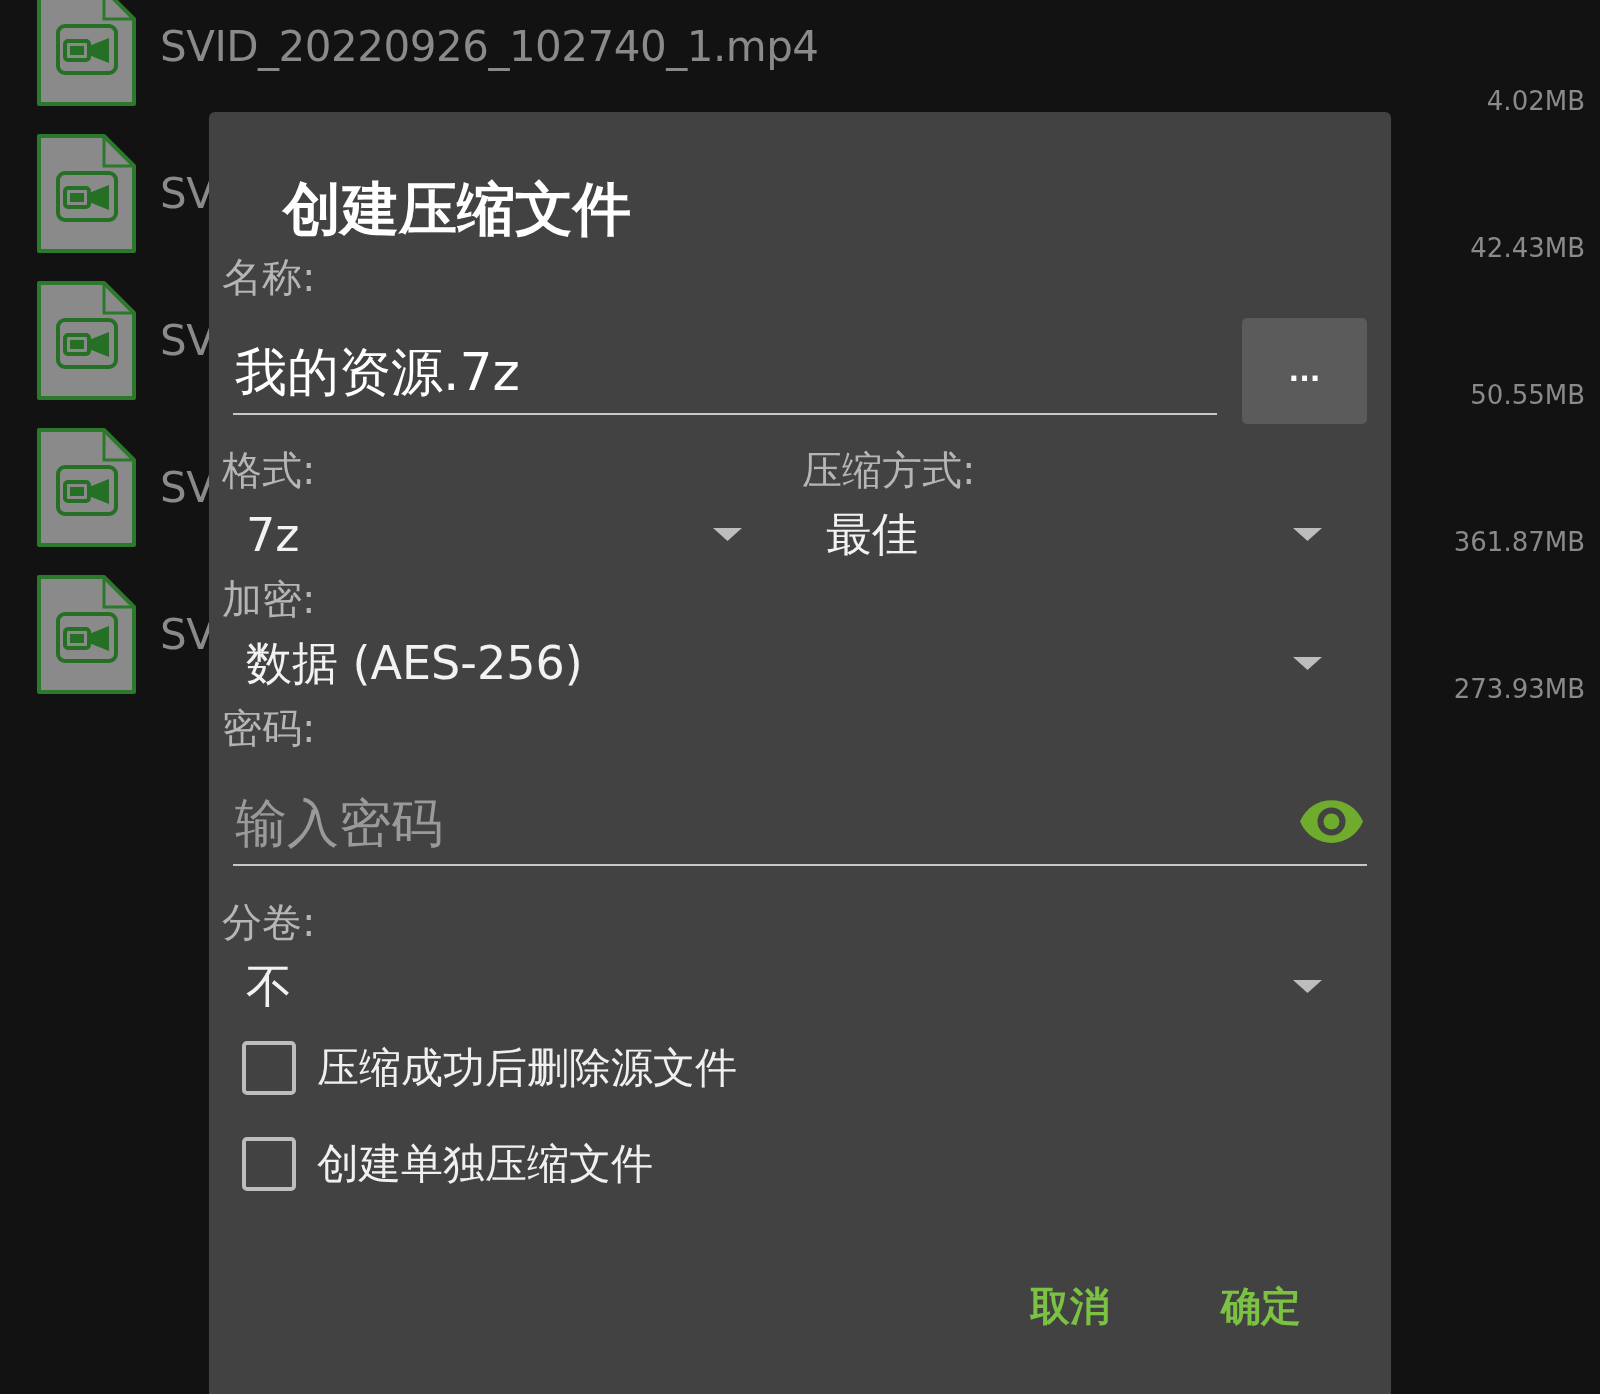 The width and height of the screenshot is (1600, 1394). Describe the element at coordinates (489, 47) in the screenshot. I see `file-name: SVID_20220926_102740_1.mp4` at that location.